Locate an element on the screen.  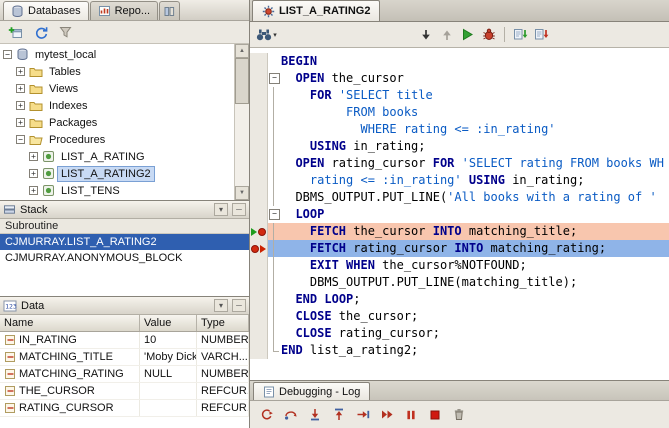
scroll-up-icon: ▲ is located at coordinates (242, 51).